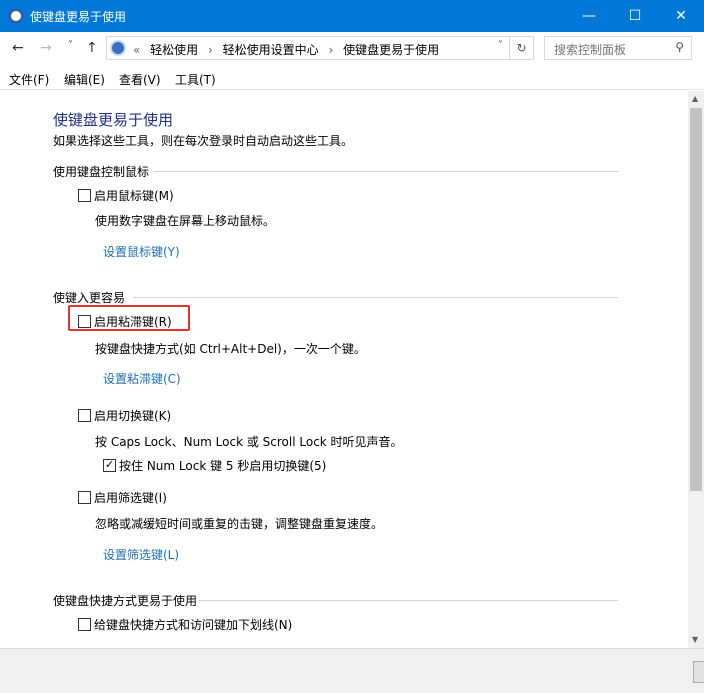  Describe the element at coordinates (320, 48) in the screenshot. I see `address-bar: « 轻松使用 › 轻松使用设置中心 › 使键盘更易于使用 ˅ ↻` at that location.